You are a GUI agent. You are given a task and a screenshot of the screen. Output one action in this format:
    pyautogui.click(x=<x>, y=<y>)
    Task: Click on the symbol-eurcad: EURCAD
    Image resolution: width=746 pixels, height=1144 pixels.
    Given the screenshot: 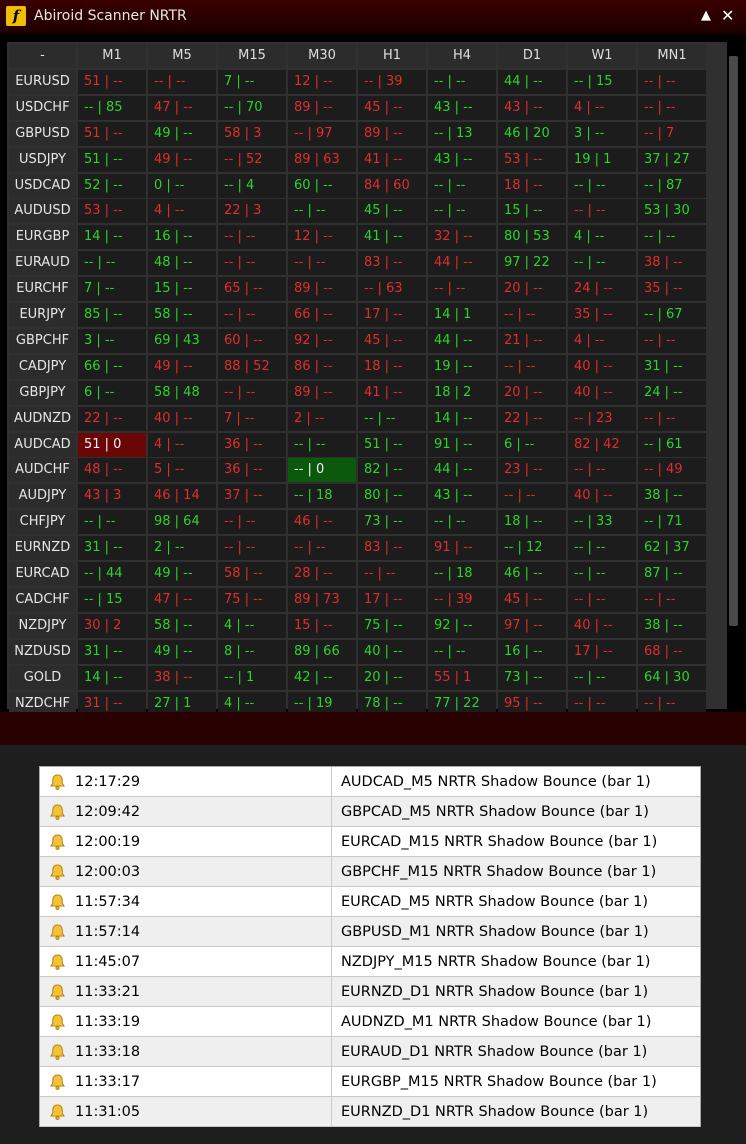 What is the action you would take?
    pyautogui.click(x=42, y=574)
    